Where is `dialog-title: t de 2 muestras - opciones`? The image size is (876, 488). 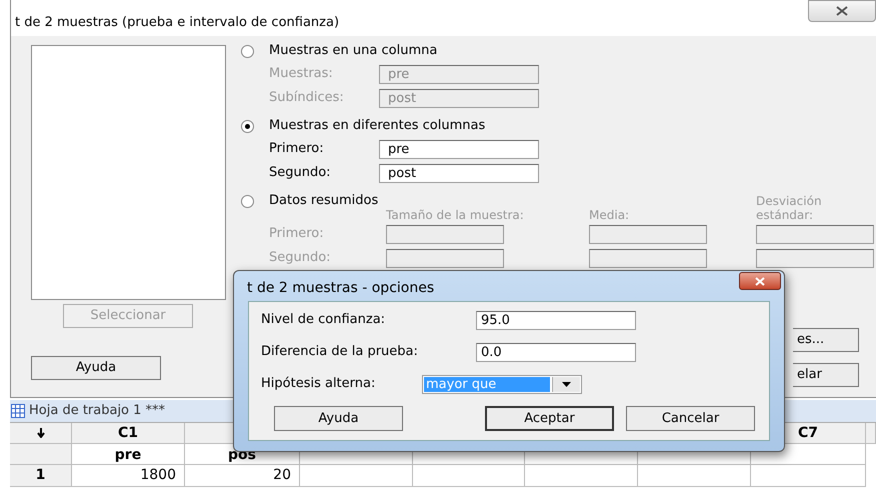 dialog-title: t de 2 muestras - opciones is located at coordinates (340, 288).